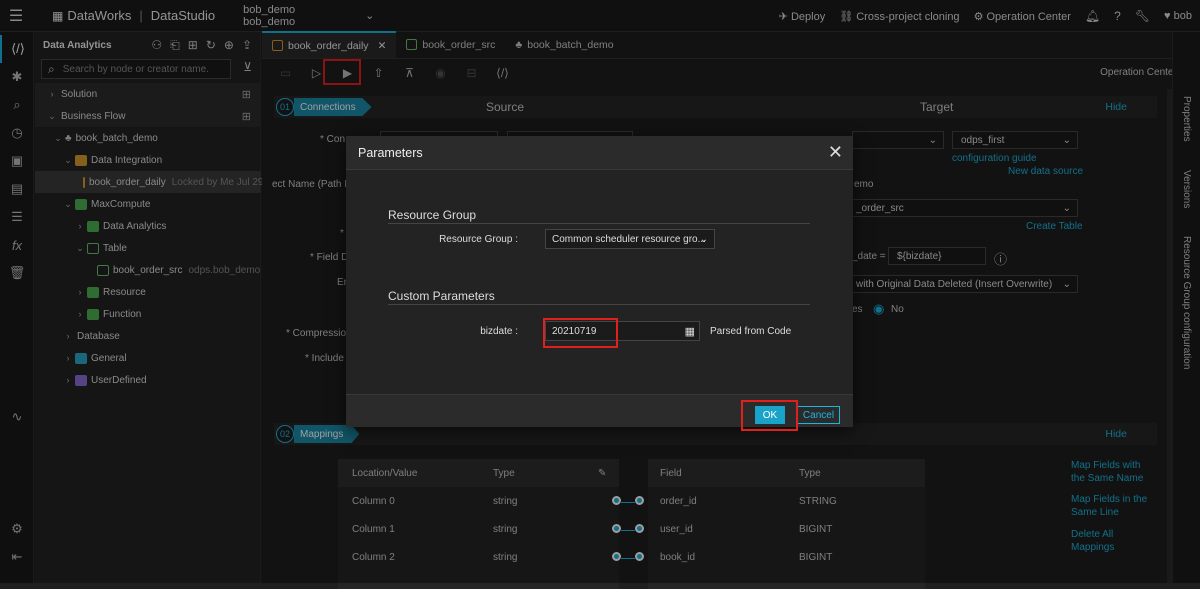 The width and height of the screenshot is (1200, 589). I want to click on close-icon: ✕, so click(835, 152).